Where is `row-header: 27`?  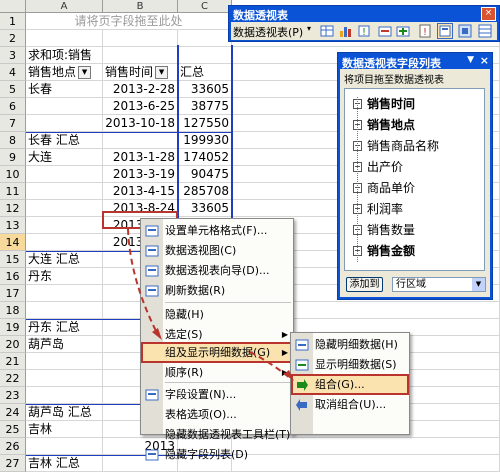 row-header: 27 is located at coordinates (13, 463).